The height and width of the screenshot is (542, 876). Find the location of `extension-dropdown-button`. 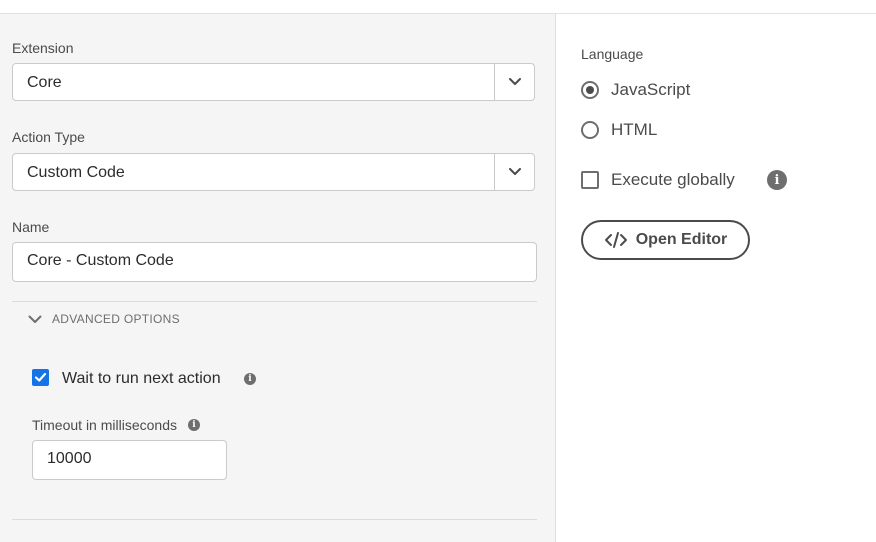

extension-dropdown-button is located at coordinates (514, 82).